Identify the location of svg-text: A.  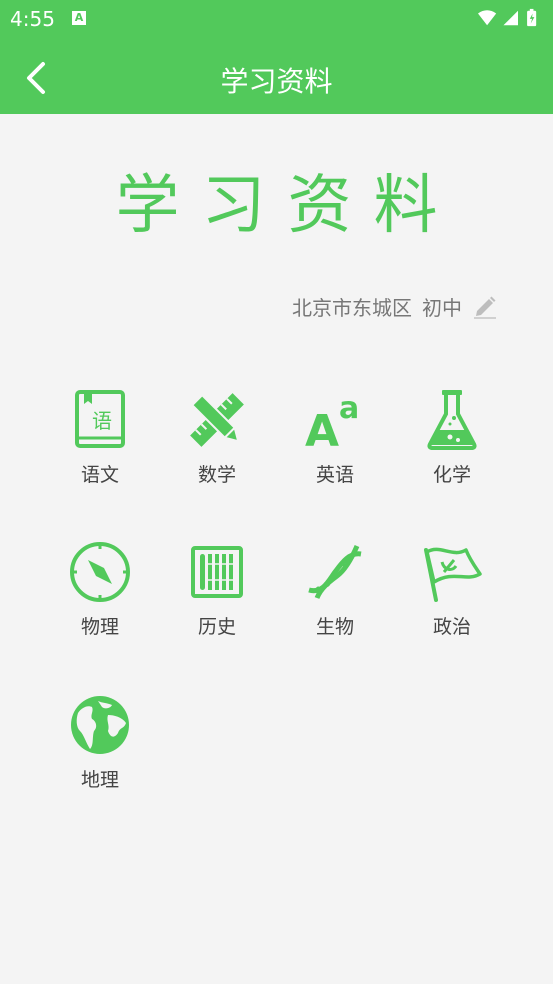
(322, 429).